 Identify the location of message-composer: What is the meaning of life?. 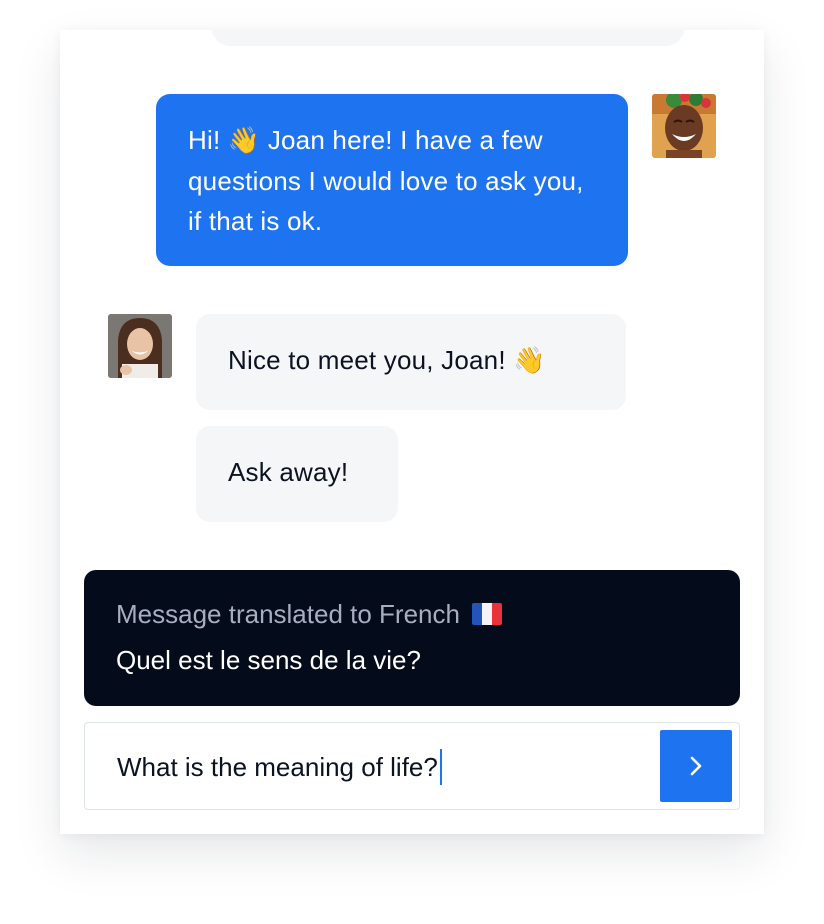
(412, 766).